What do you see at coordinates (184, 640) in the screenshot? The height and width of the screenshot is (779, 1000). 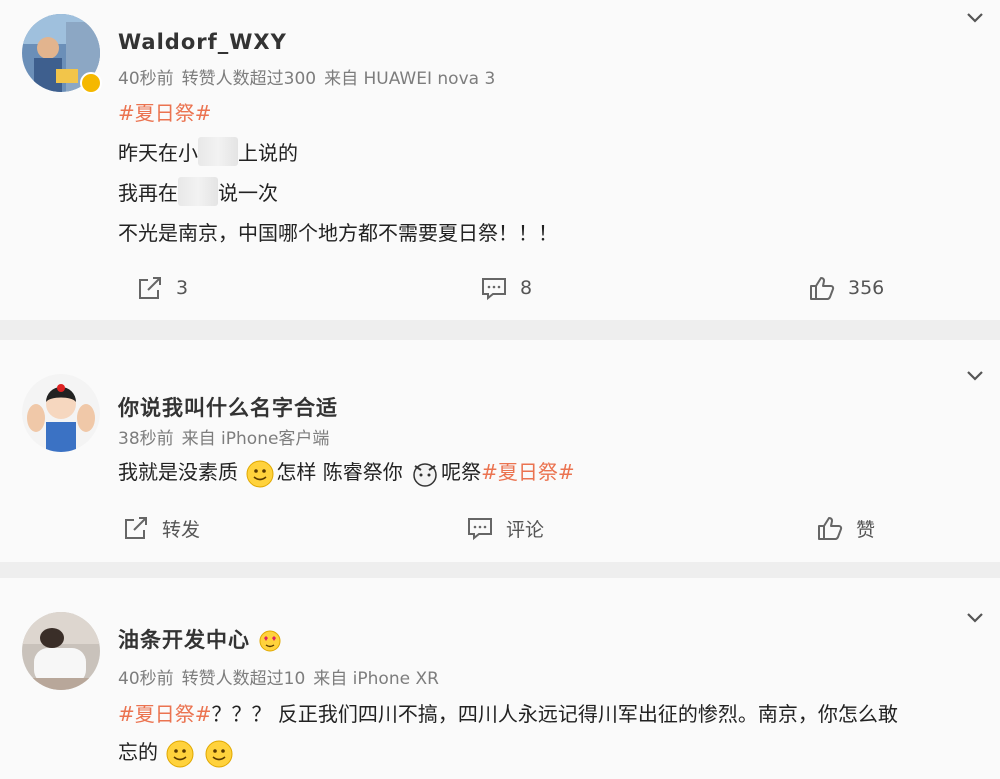 I see `username-text: 油条开发中心` at bounding box center [184, 640].